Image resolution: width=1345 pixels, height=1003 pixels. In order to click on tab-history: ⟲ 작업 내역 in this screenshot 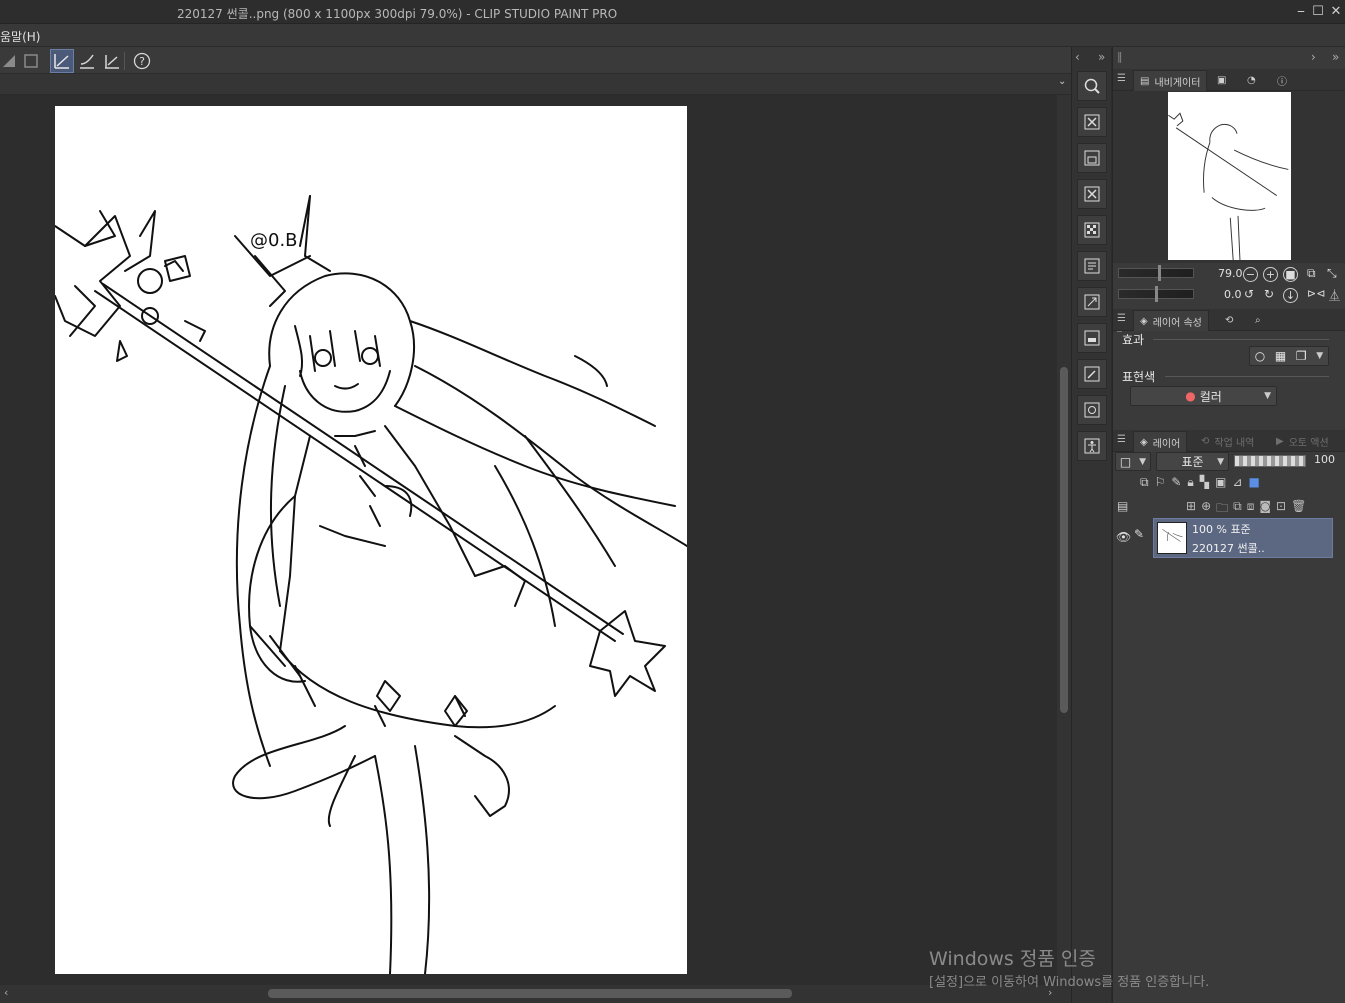, I will do `click(1227, 441)`.